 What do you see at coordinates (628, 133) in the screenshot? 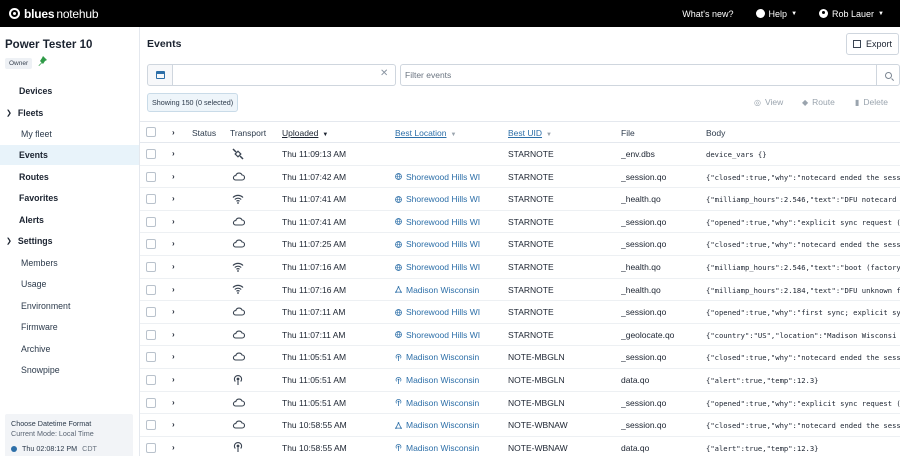
I see `column-file: File` at bounding box center [628, 133].